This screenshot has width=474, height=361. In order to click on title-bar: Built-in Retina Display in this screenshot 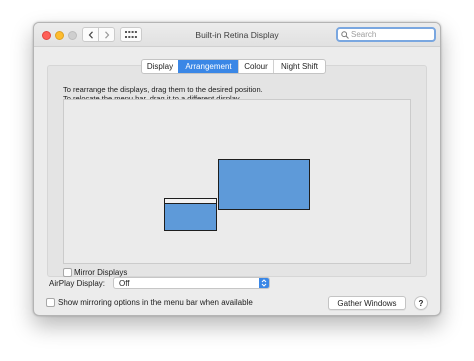, I will do `click(237, 35)`.